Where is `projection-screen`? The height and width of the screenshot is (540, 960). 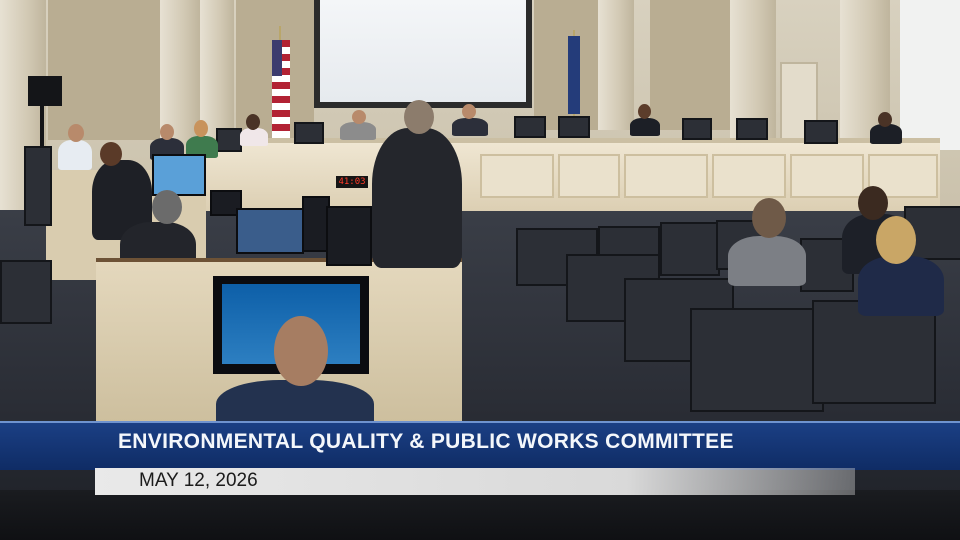 projection-screen is located at coordinates (423, 51).